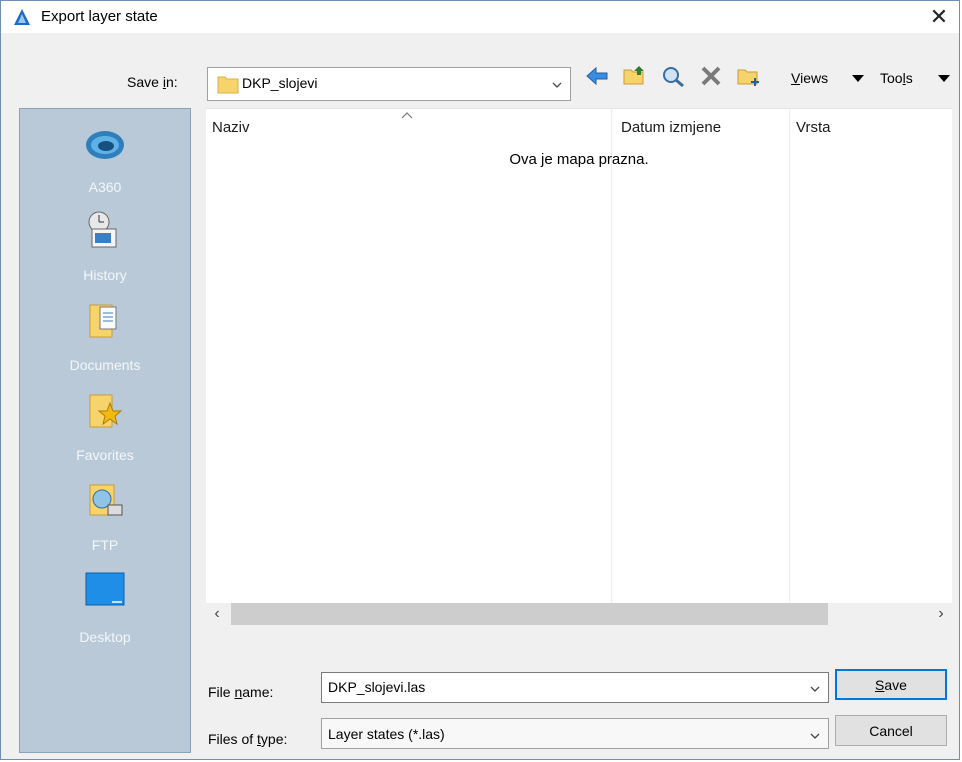  What do you see at coordinates (749, 76) in the screenshot?
I see `new-folder-icon` at bounding box center [749, 76].